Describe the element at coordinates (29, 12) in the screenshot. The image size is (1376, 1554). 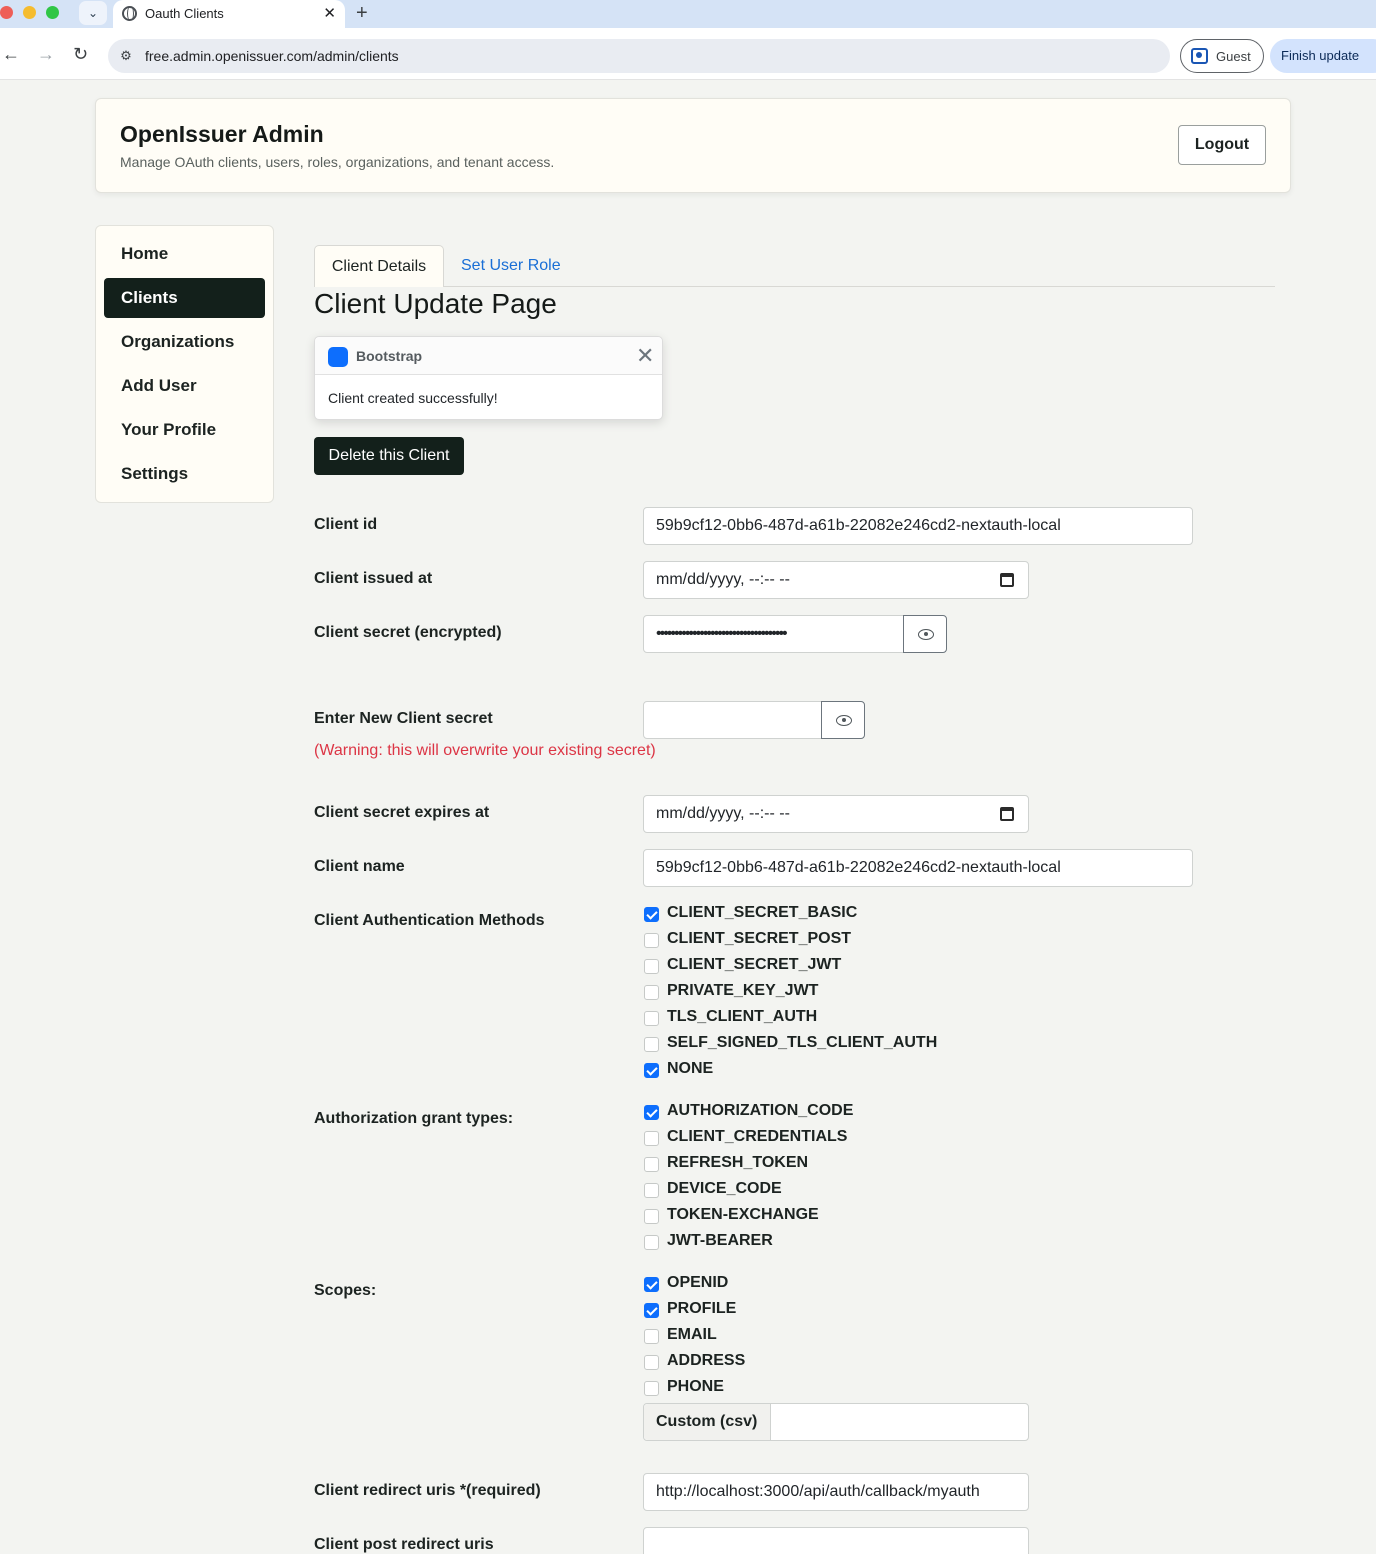
I see `minimize-window-button` at that location.